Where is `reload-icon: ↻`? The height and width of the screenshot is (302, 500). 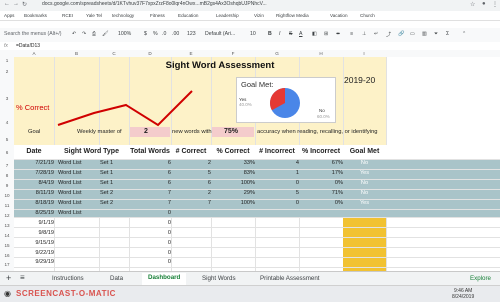 reload-icon: ↻ is located at coordinates (24, 4).